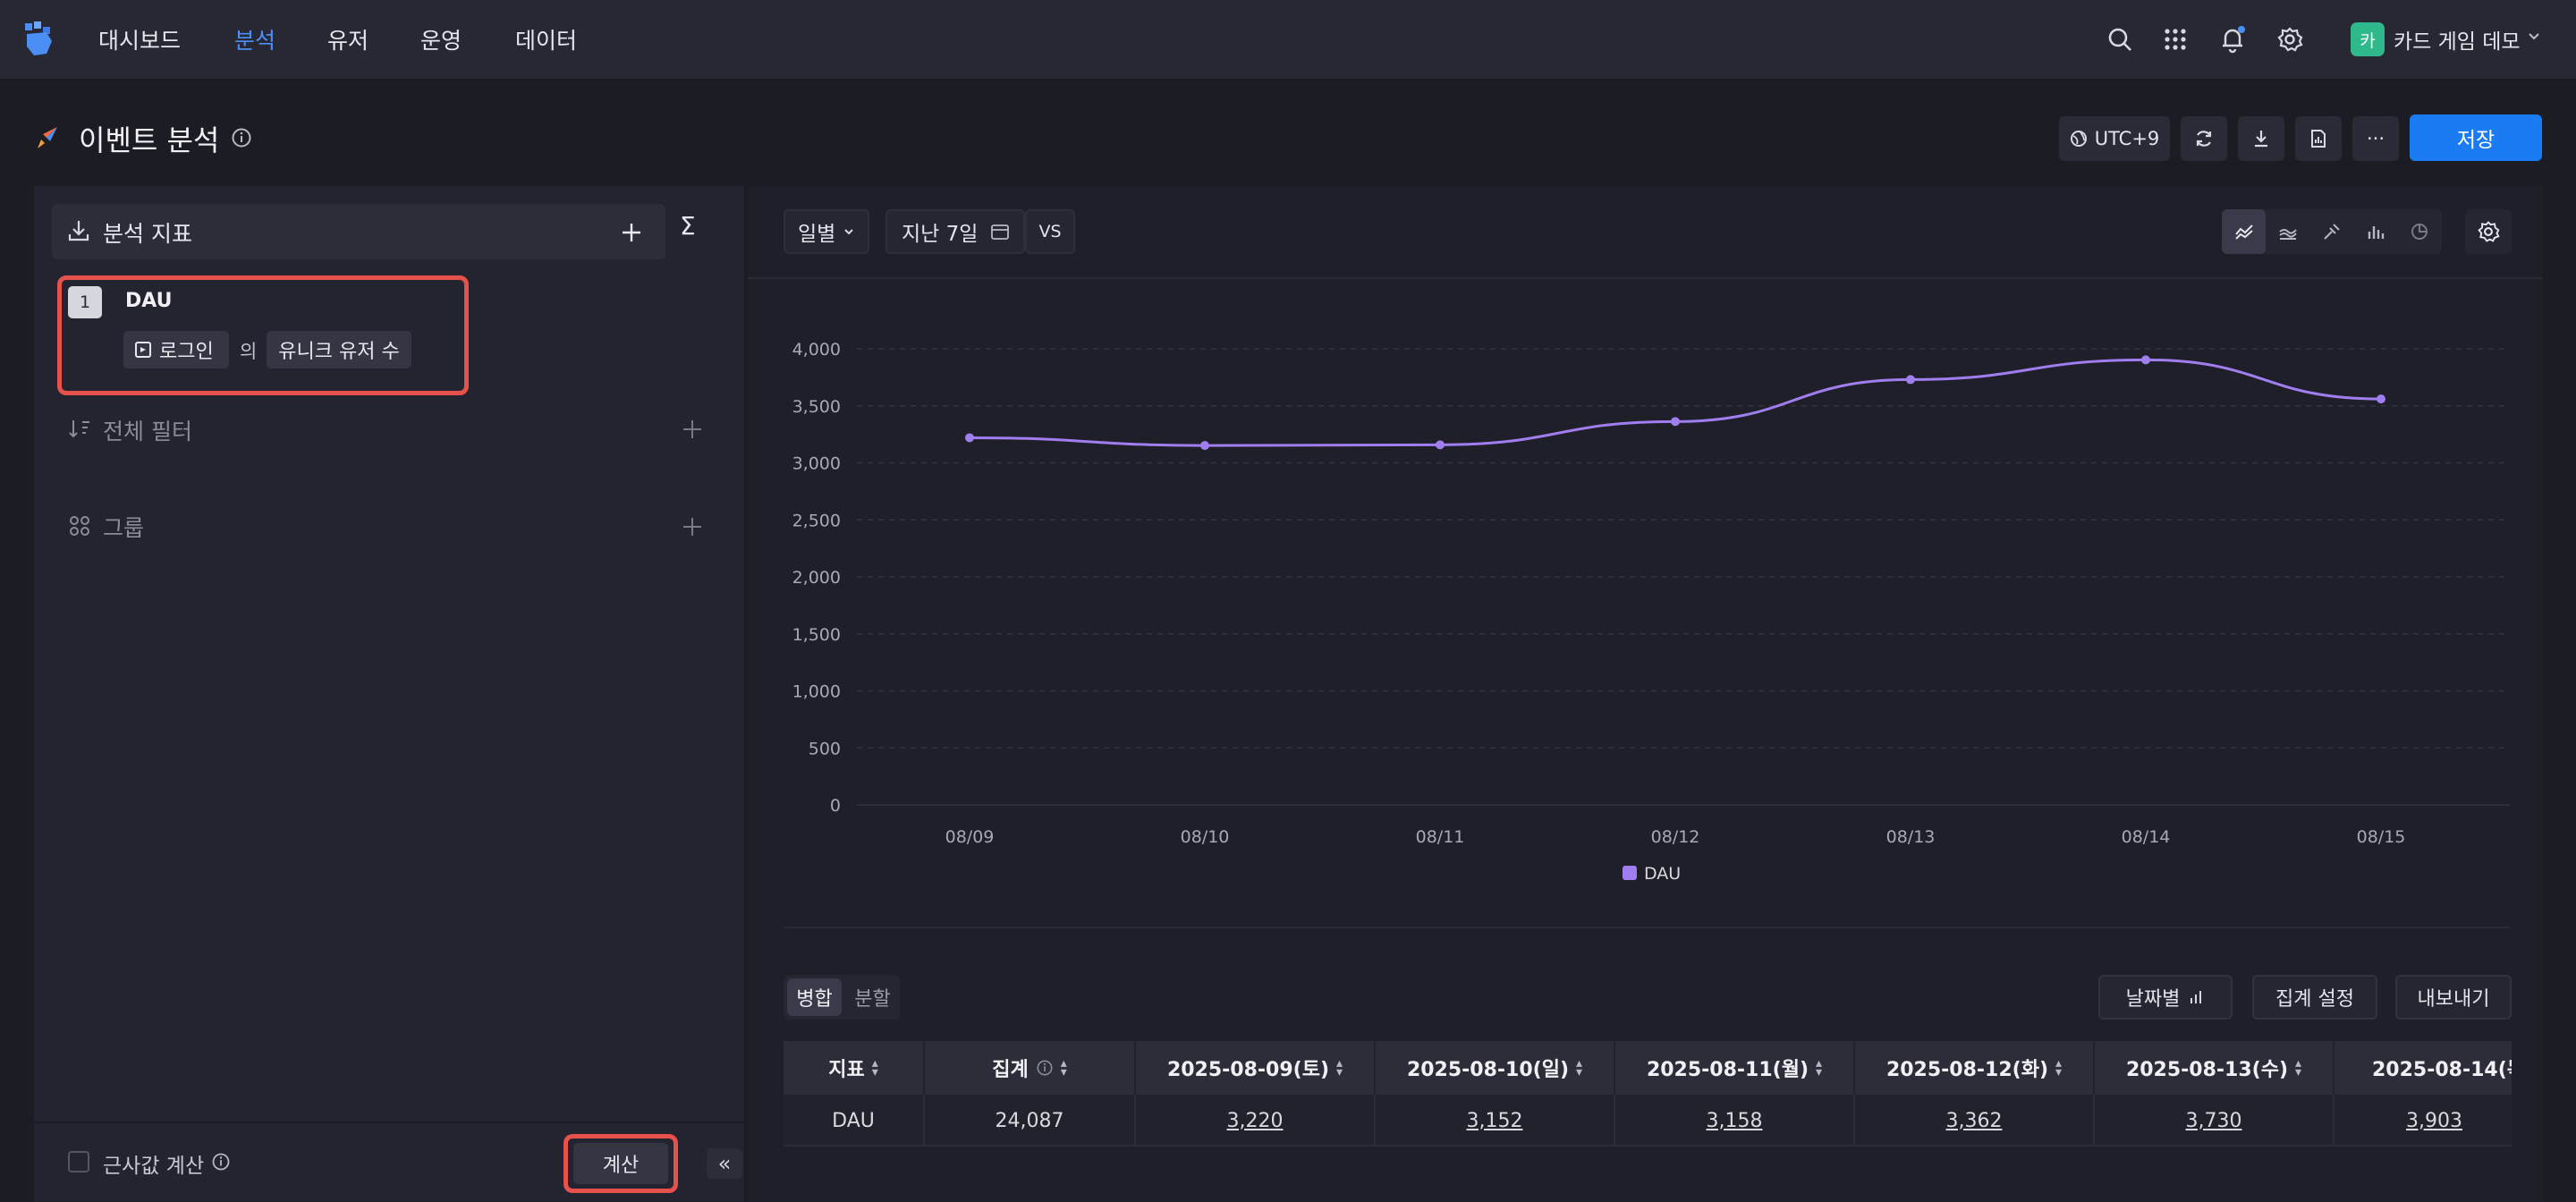 The height and width of the screenshot is (1202, 2576). What do you see at coordinates (1495, 1068) in the screenshot?
I see `col-header-date-2: 2025-08-10(일) ▴ ▾` at bounding box center [1495, 1068].